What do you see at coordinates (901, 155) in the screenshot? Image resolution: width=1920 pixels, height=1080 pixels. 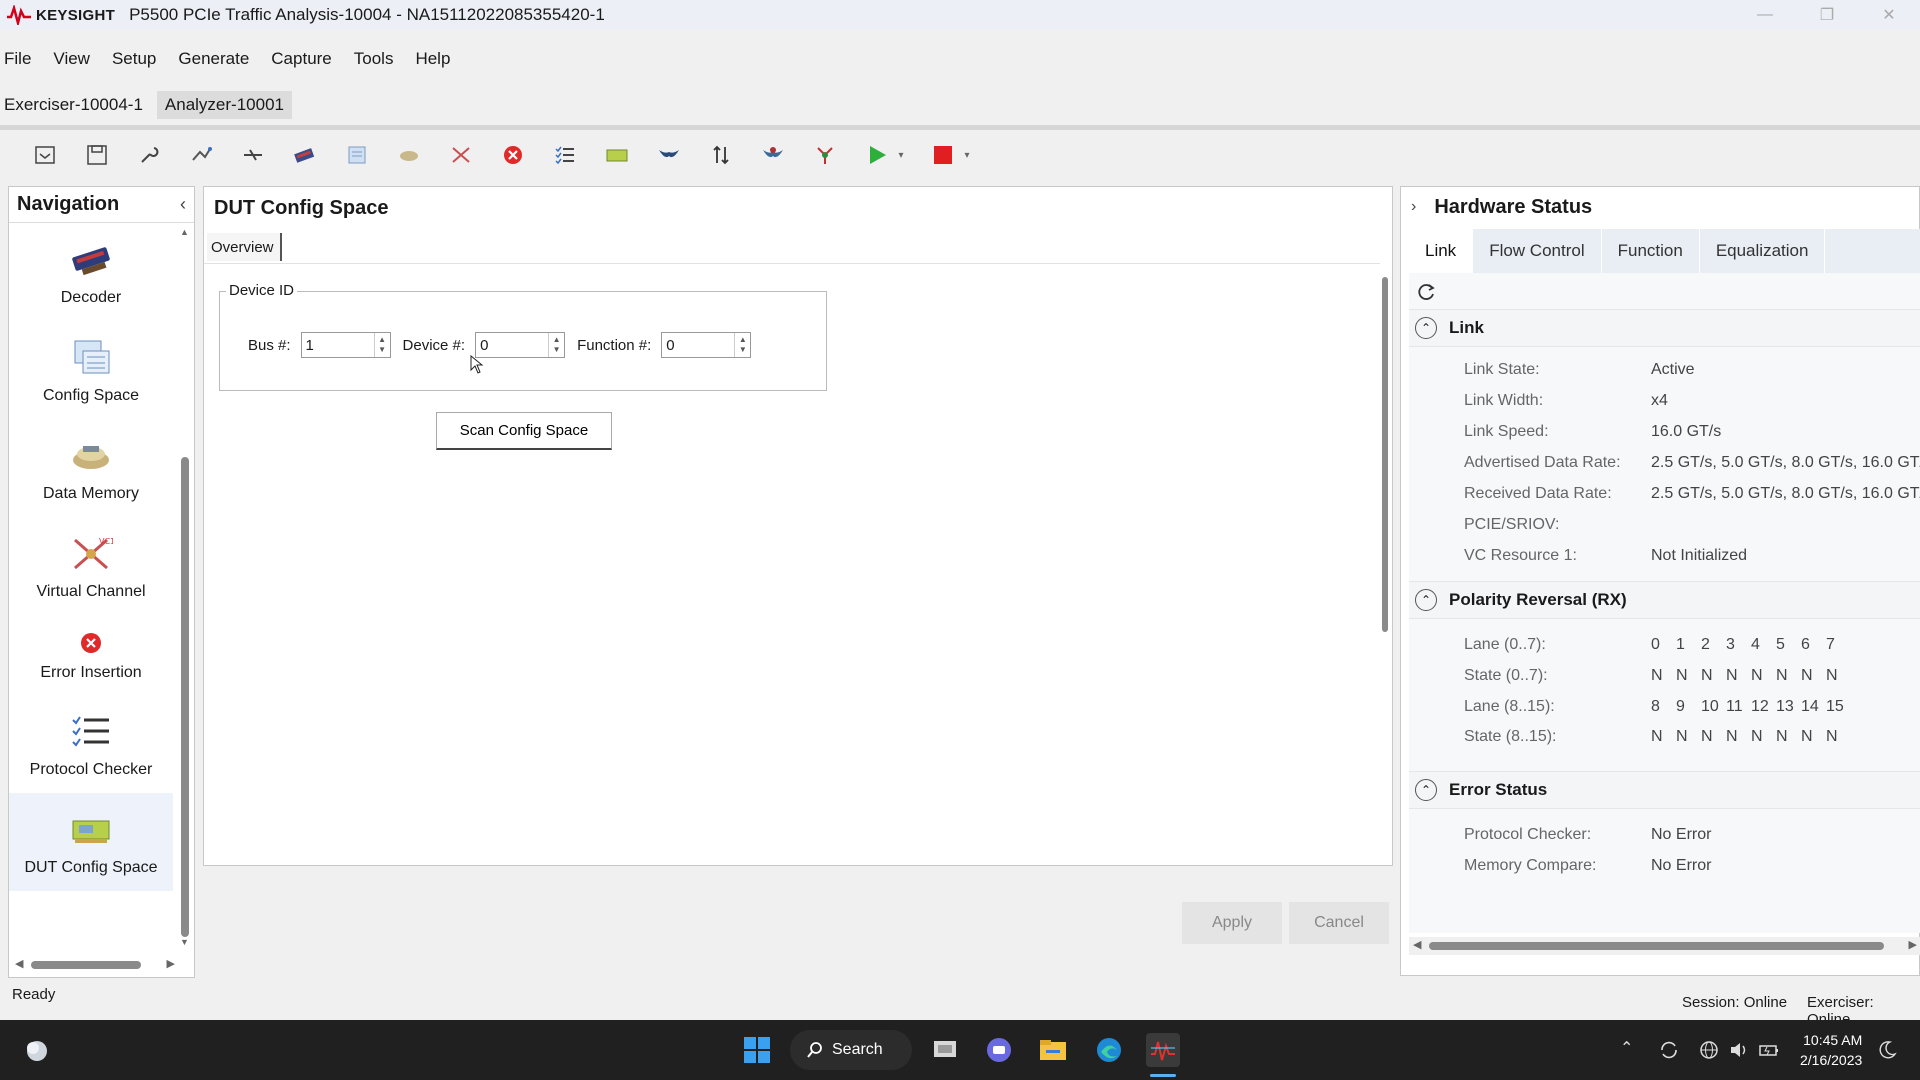 I see `run-dropdown-icon: ▾` at bounding box center [901, 155].